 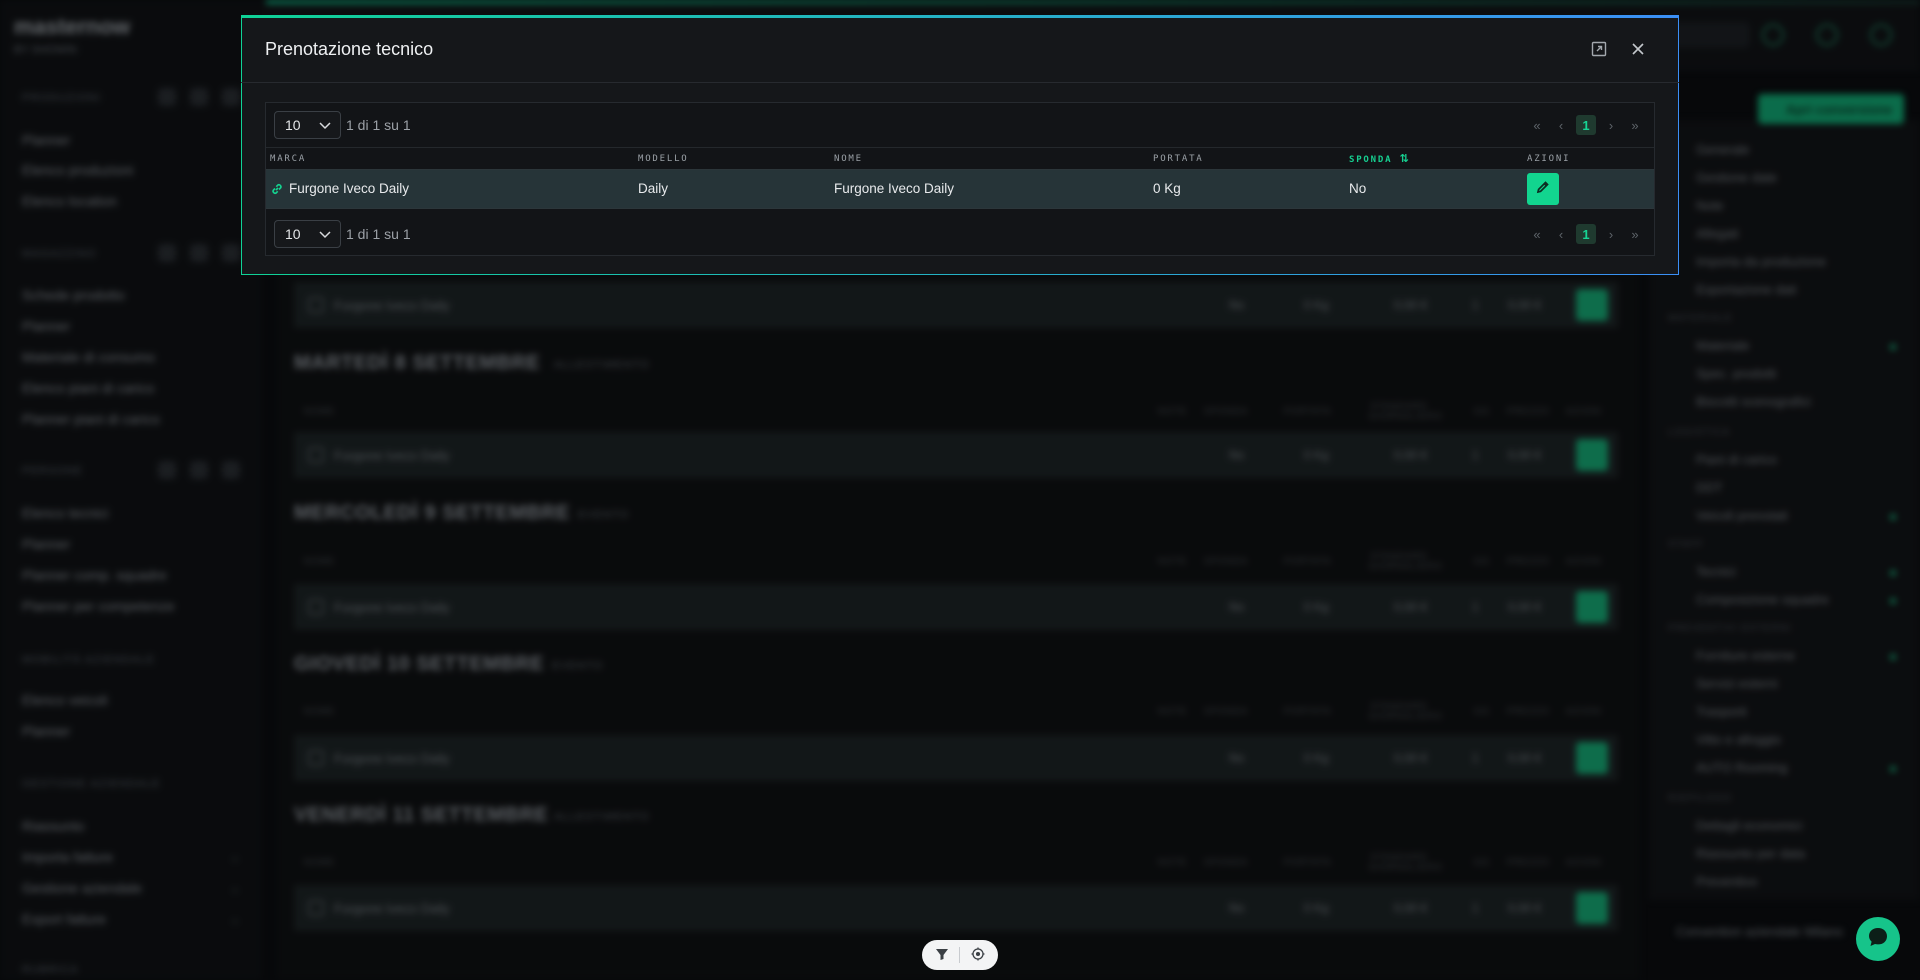 What do you see at coordinates (1638, 49) in the screenshot?
I see `close-icon` at bounding box center [1638, 49].